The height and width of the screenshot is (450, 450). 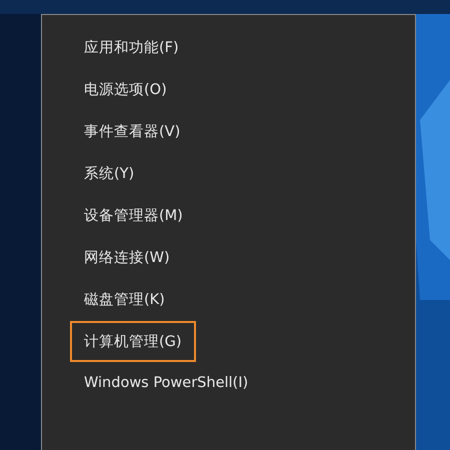 I want to click on menu-item: 系统(Y), so click(x=109, y=173).